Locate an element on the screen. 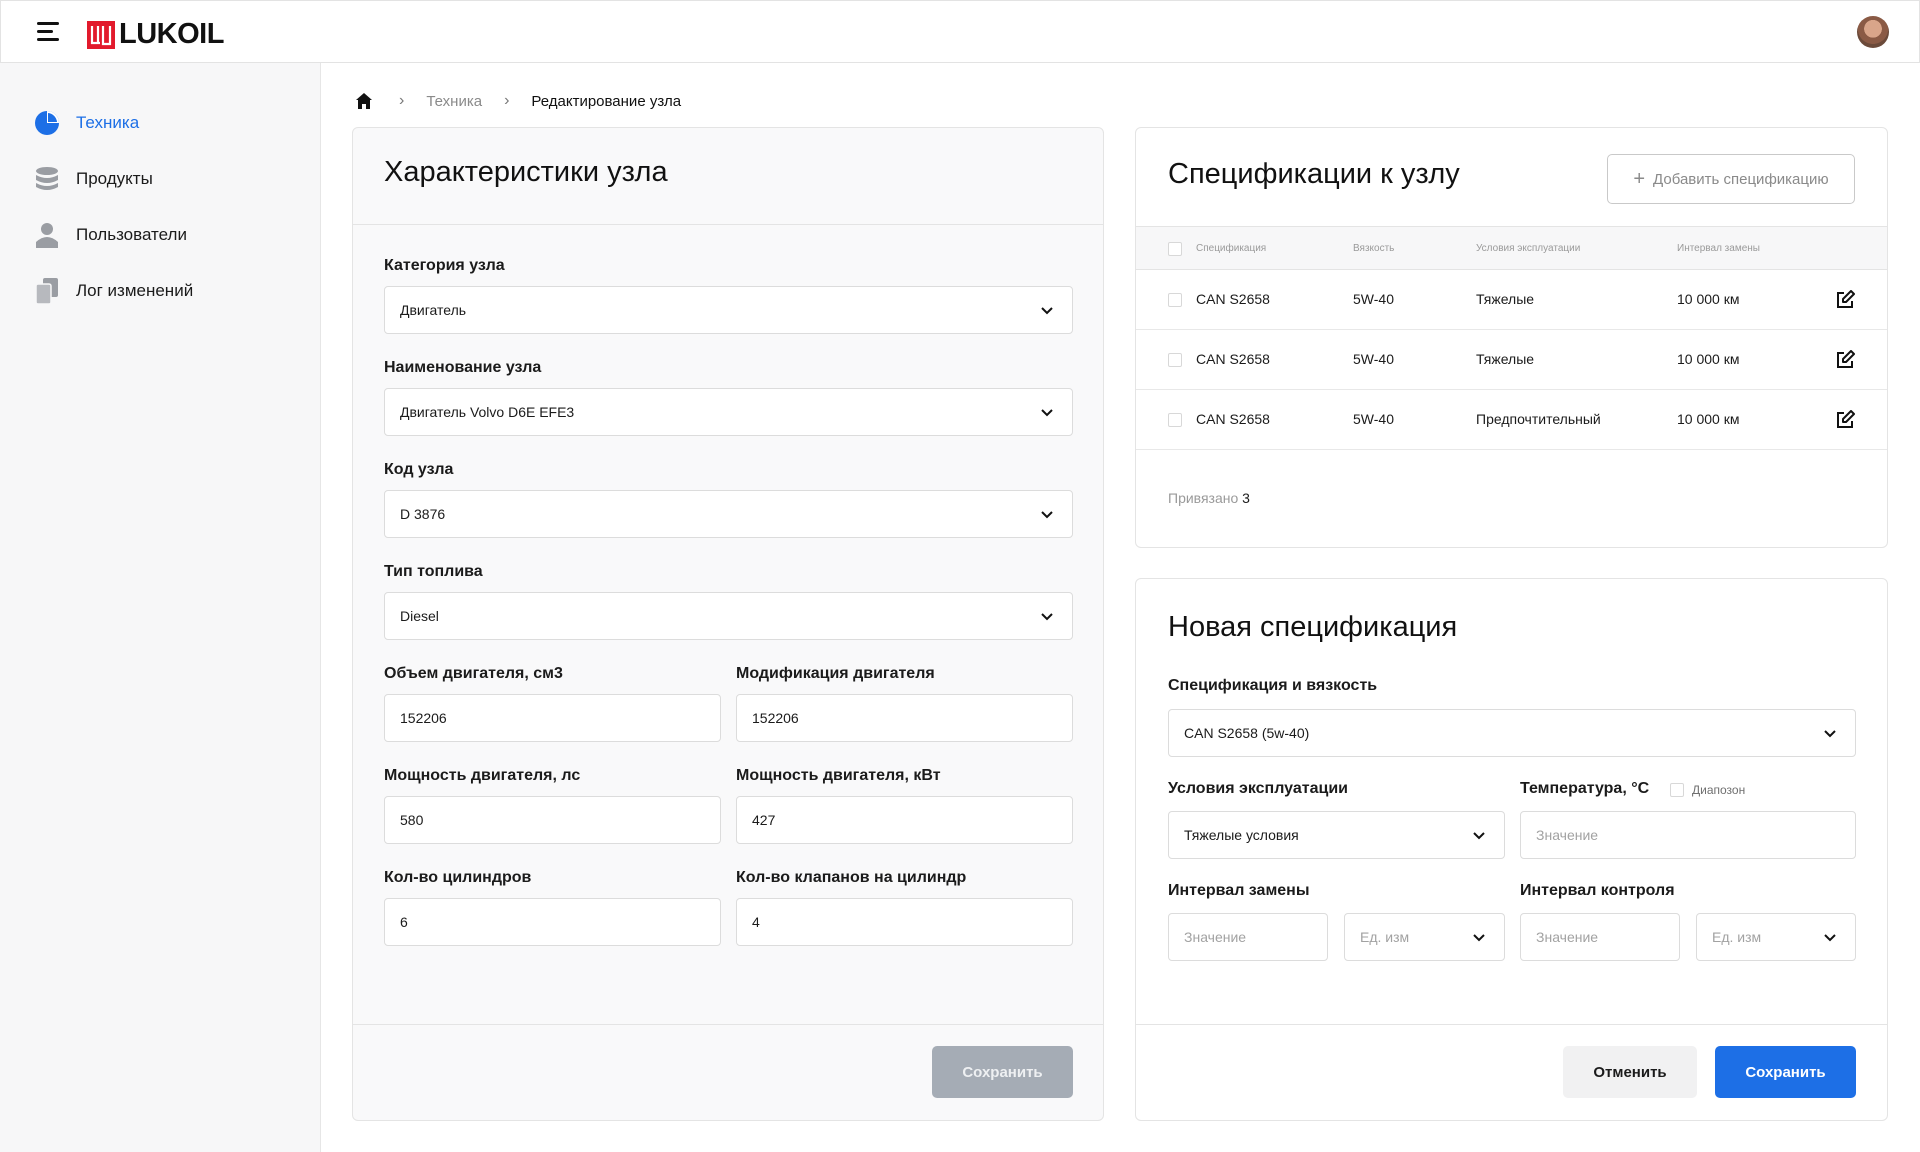  input-value: 6 is located at coordinates (404, 922).